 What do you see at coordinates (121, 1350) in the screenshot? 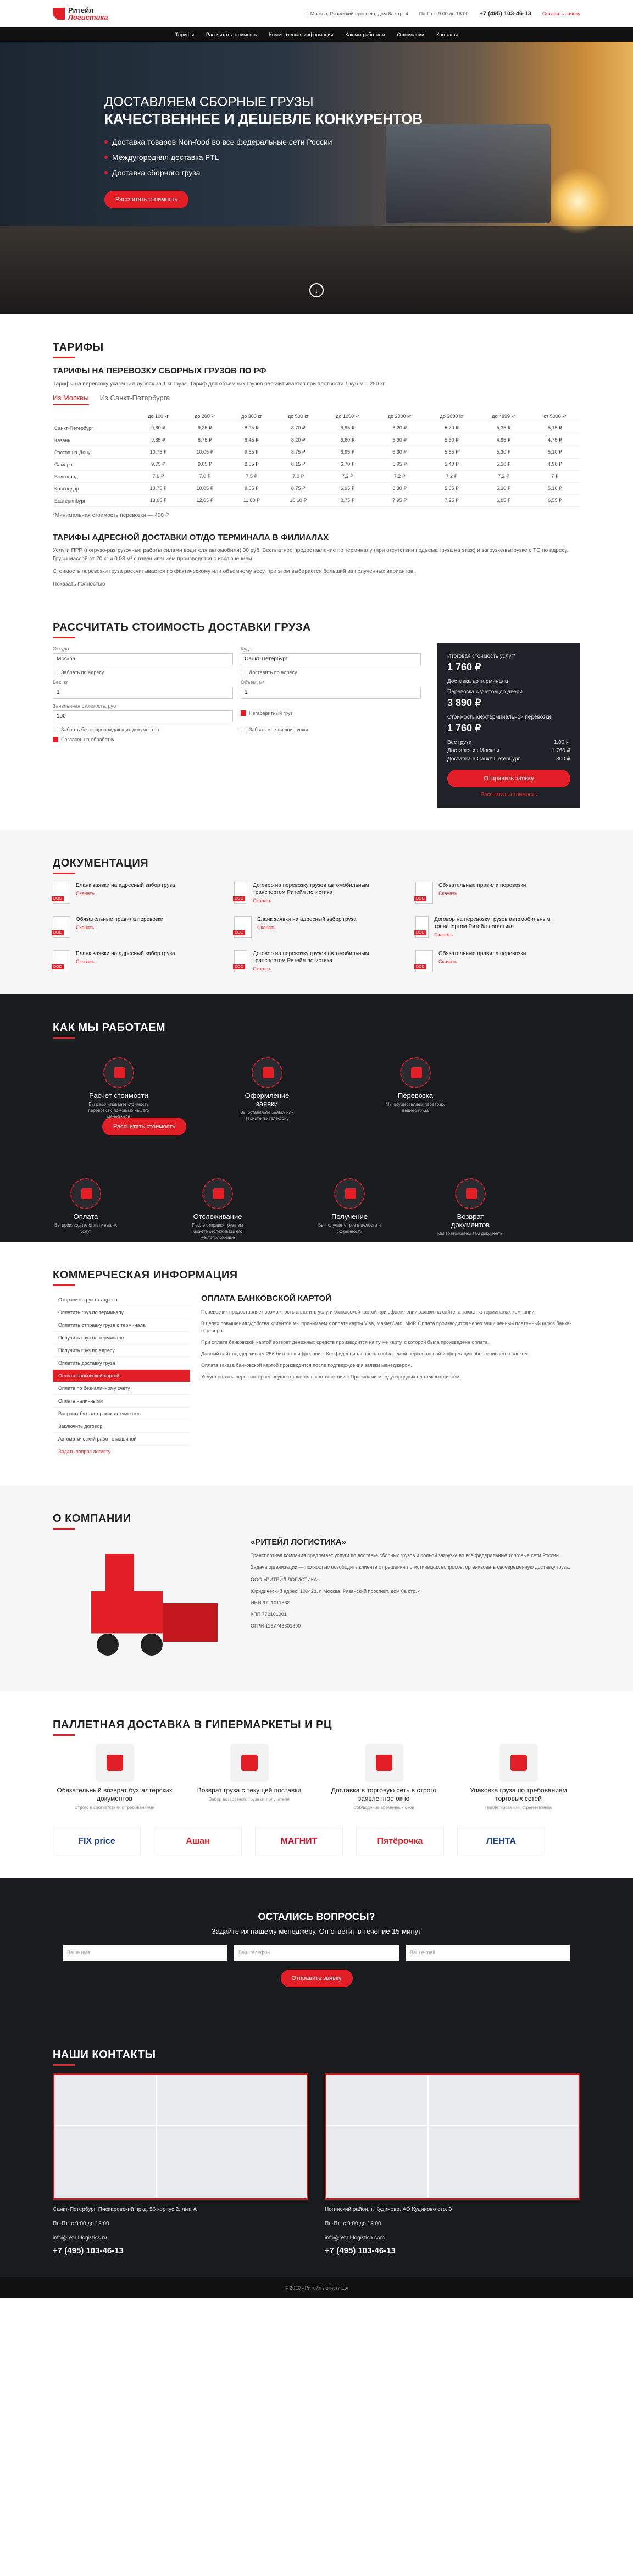
I see `comm-menu-item: Получить груз по адресу` at bounding box center [121, 1350].